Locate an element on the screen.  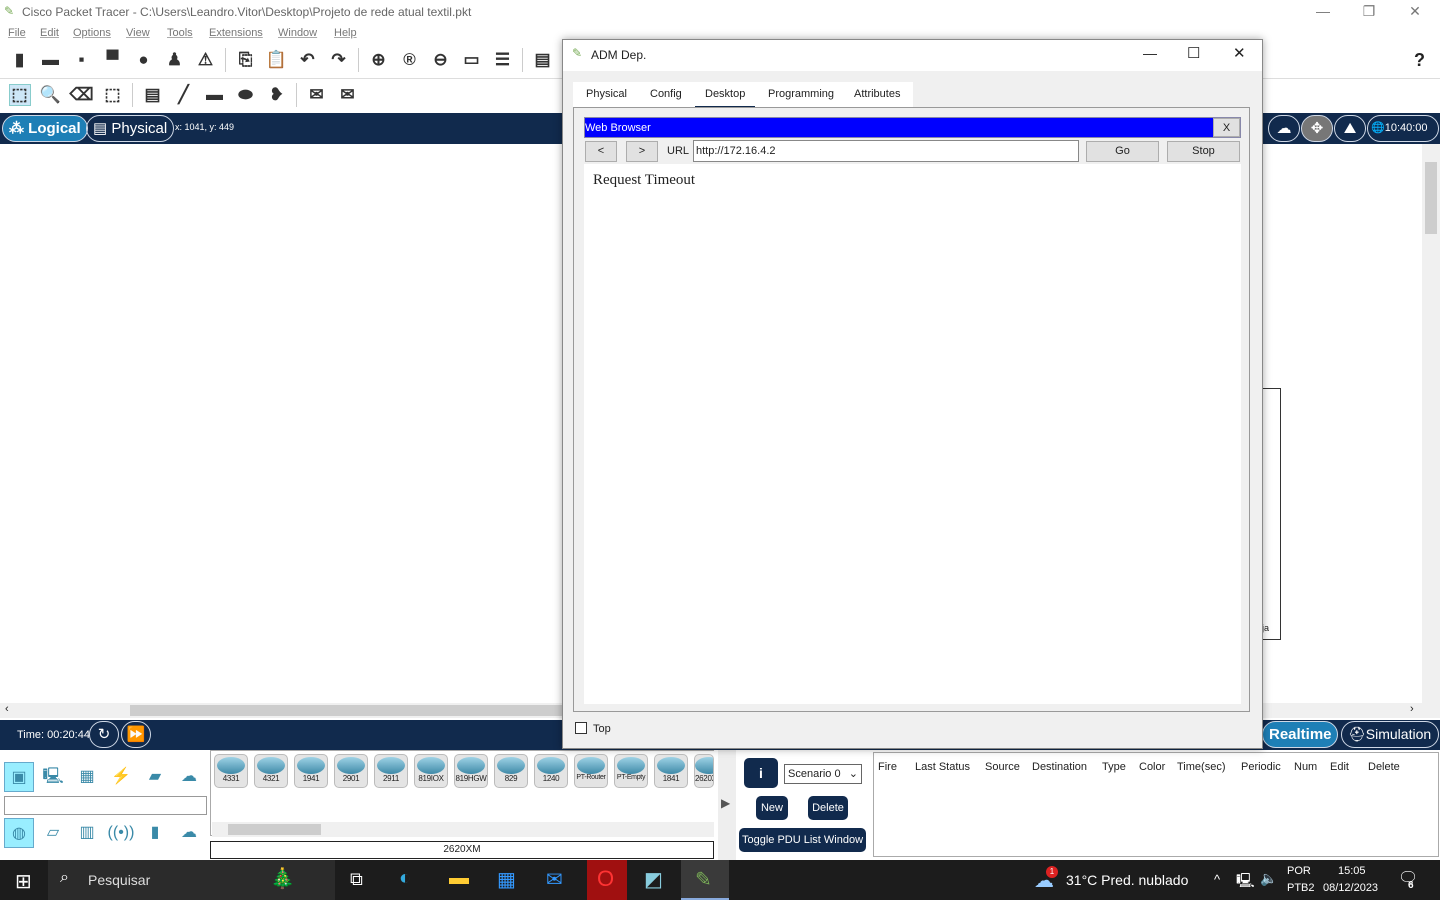
save-icon: ▪ is located at coordinates (82, 60).